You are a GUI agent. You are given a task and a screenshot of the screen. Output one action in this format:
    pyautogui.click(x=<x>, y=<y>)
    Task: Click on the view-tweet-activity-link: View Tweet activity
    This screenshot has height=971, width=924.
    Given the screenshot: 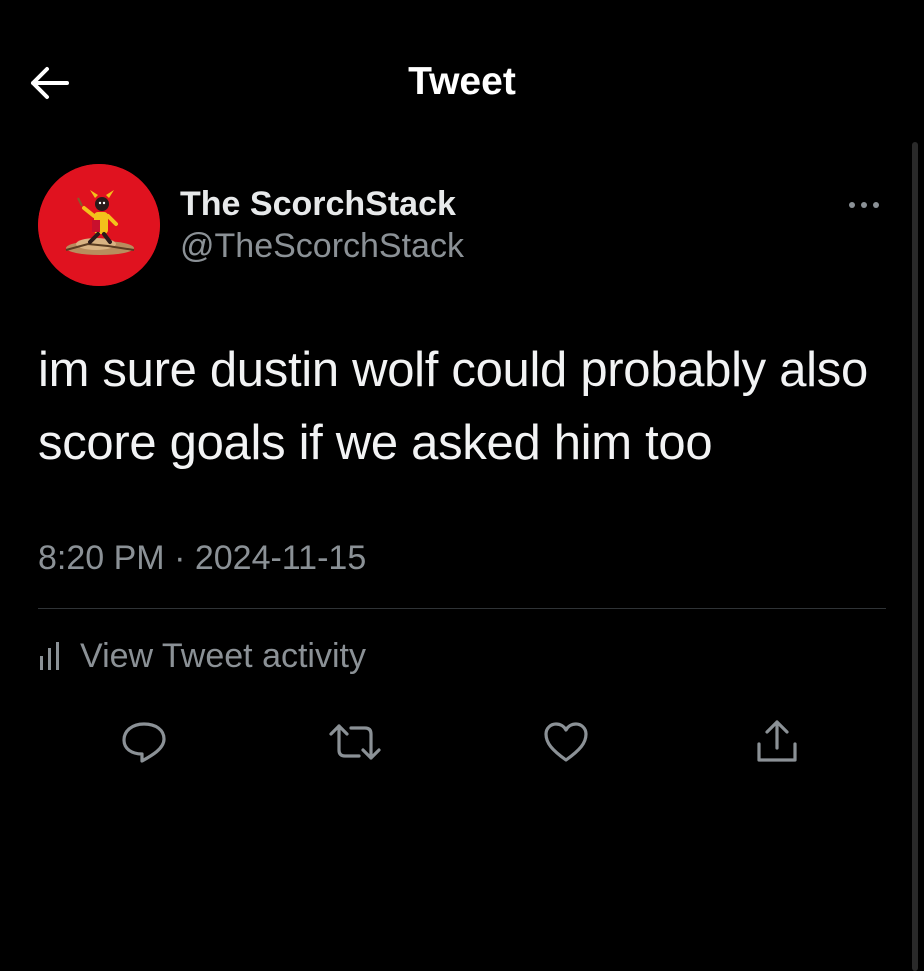 What is the action you would take?
    pyautogui.click(x=202, y=656)
    